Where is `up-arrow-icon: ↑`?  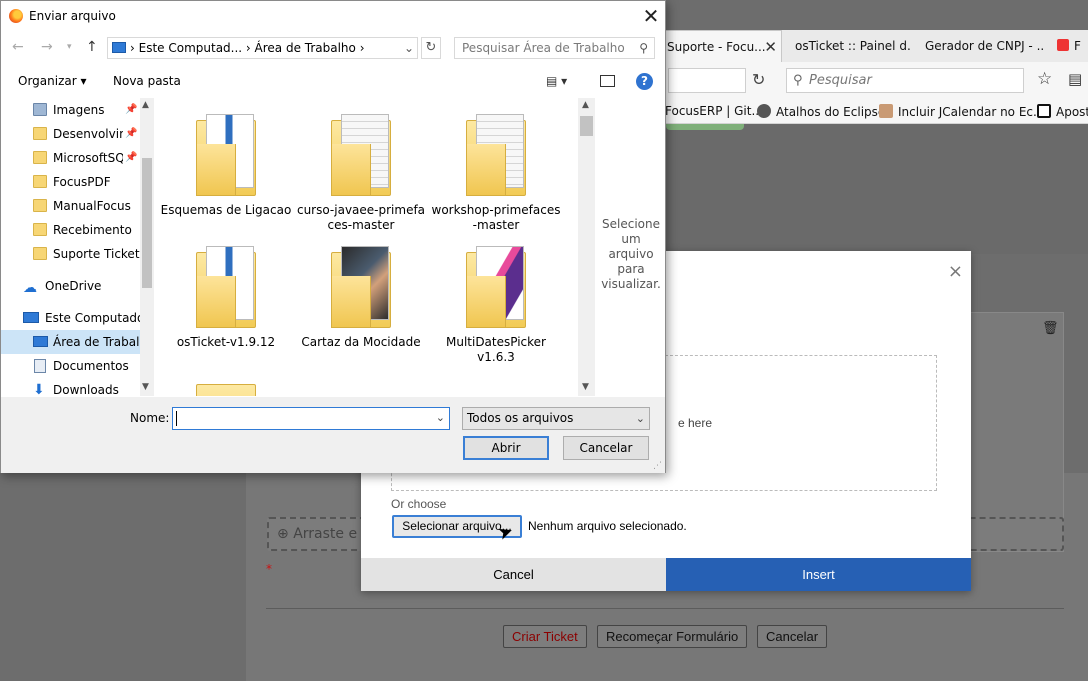
up-arrow-icon: ↑ is located at coordinates (92, 47).